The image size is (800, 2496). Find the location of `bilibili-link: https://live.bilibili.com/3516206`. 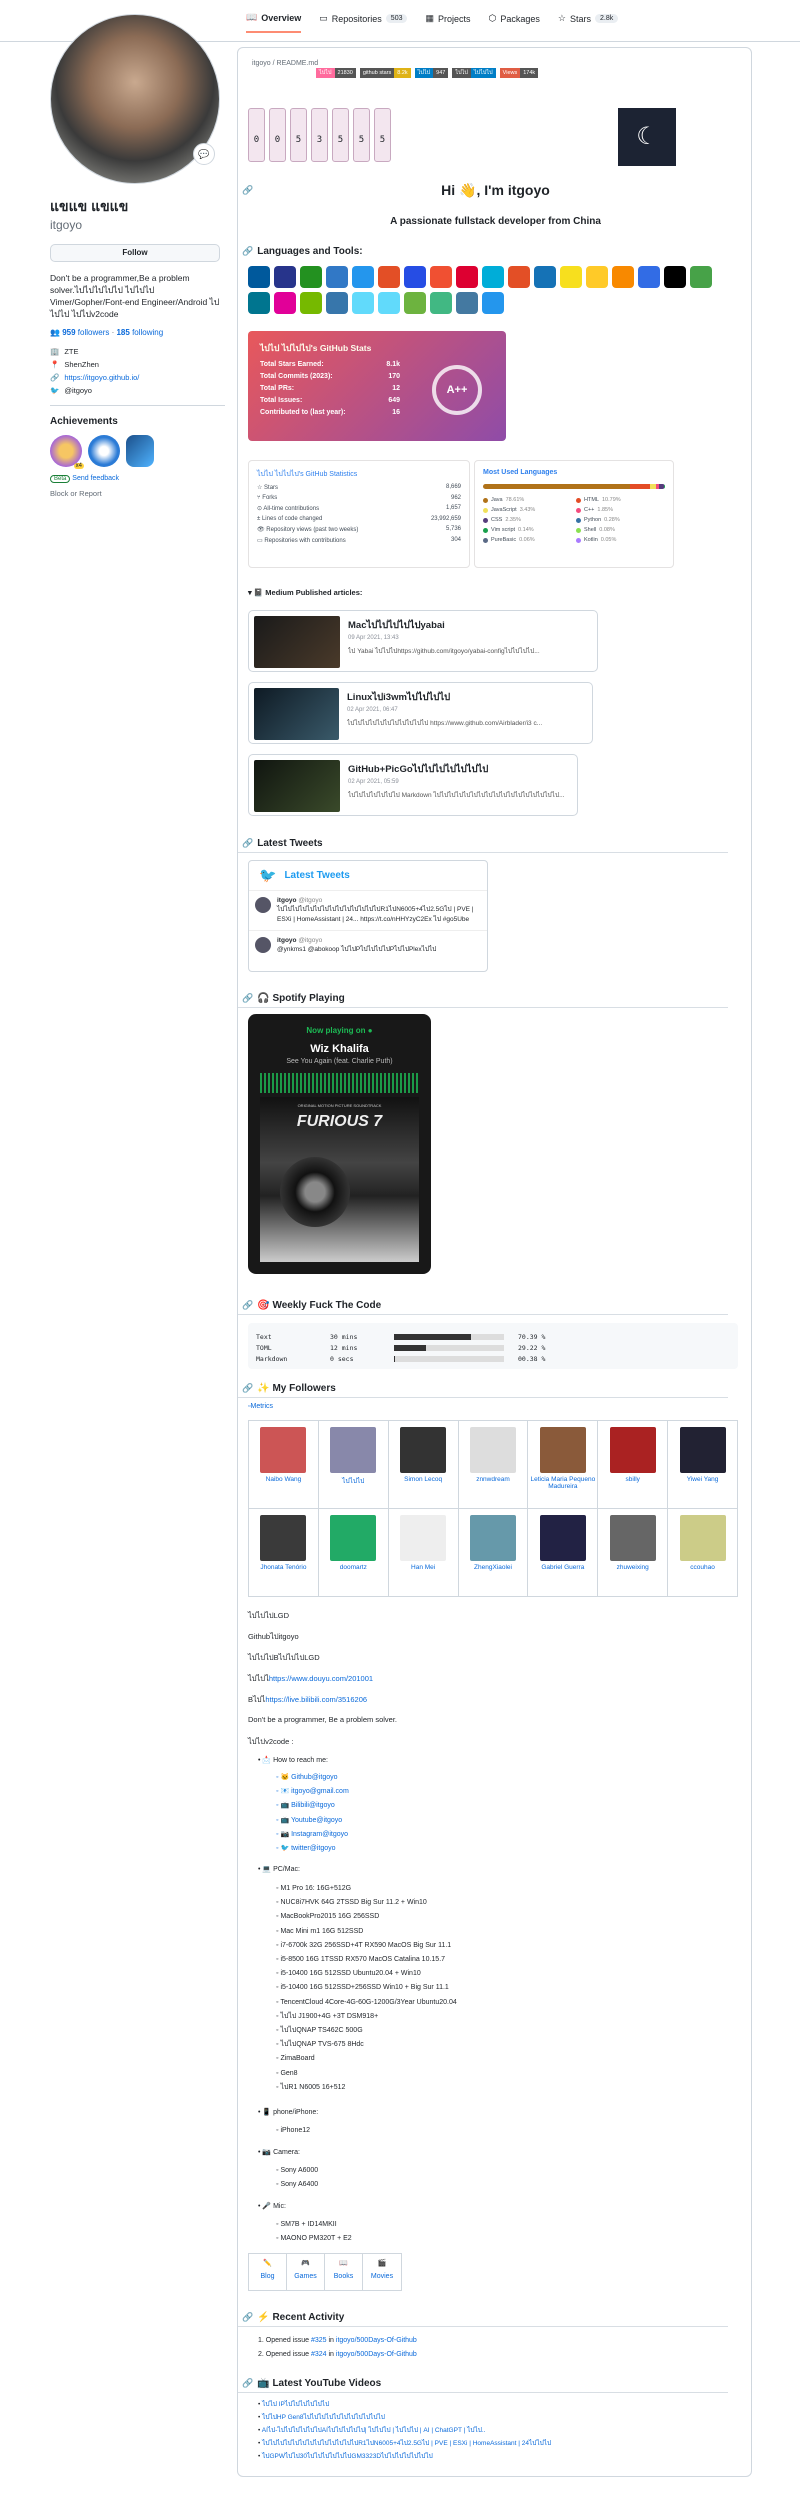

bilibili-link: https://live.bilibili.com/3516206 is located at coordinates (316, 1699).